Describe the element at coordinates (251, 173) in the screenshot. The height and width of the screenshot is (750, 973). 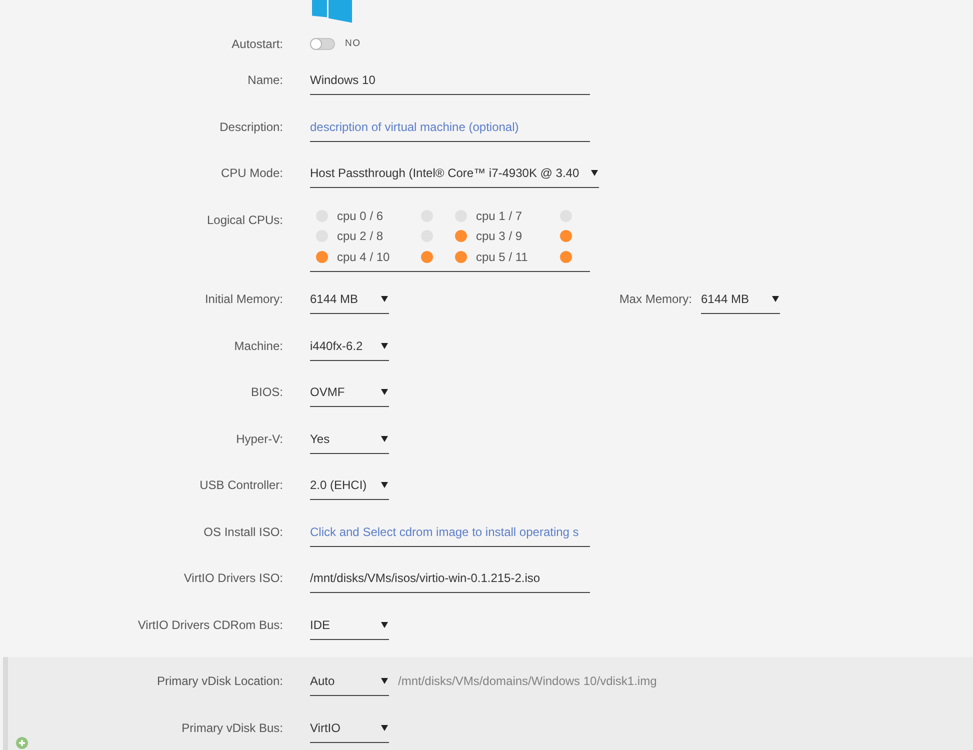
I see `field-label: CPU Mode:` at that location.